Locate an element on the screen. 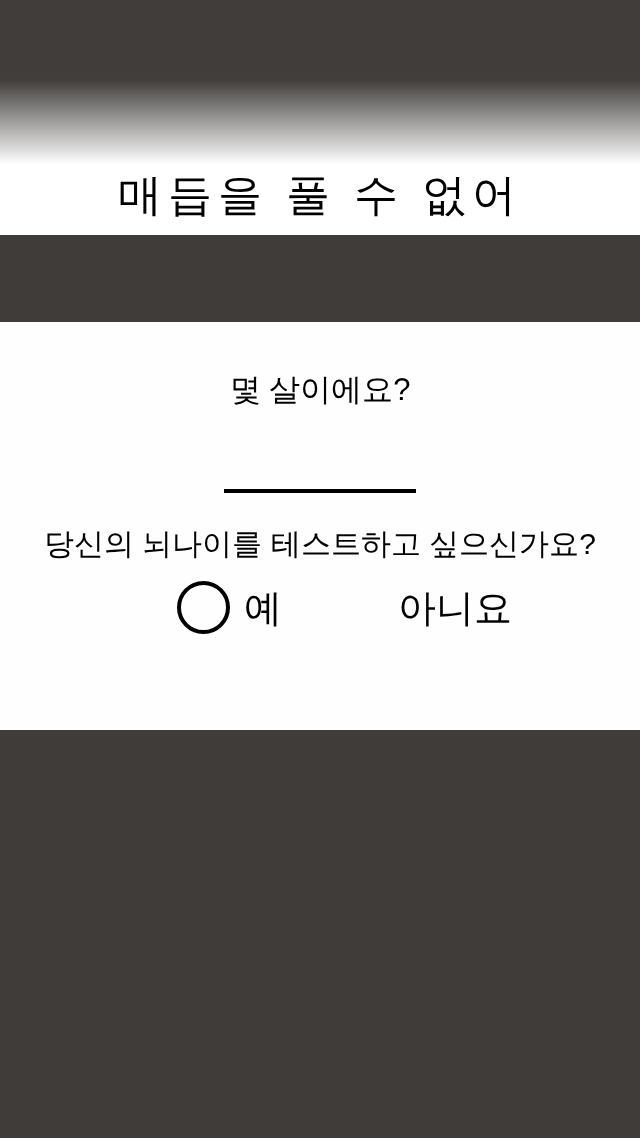 This screenshot has height=1138, width=640. title-text: 매듭을 풀 수 없어 is located at coordinates (320, 195).